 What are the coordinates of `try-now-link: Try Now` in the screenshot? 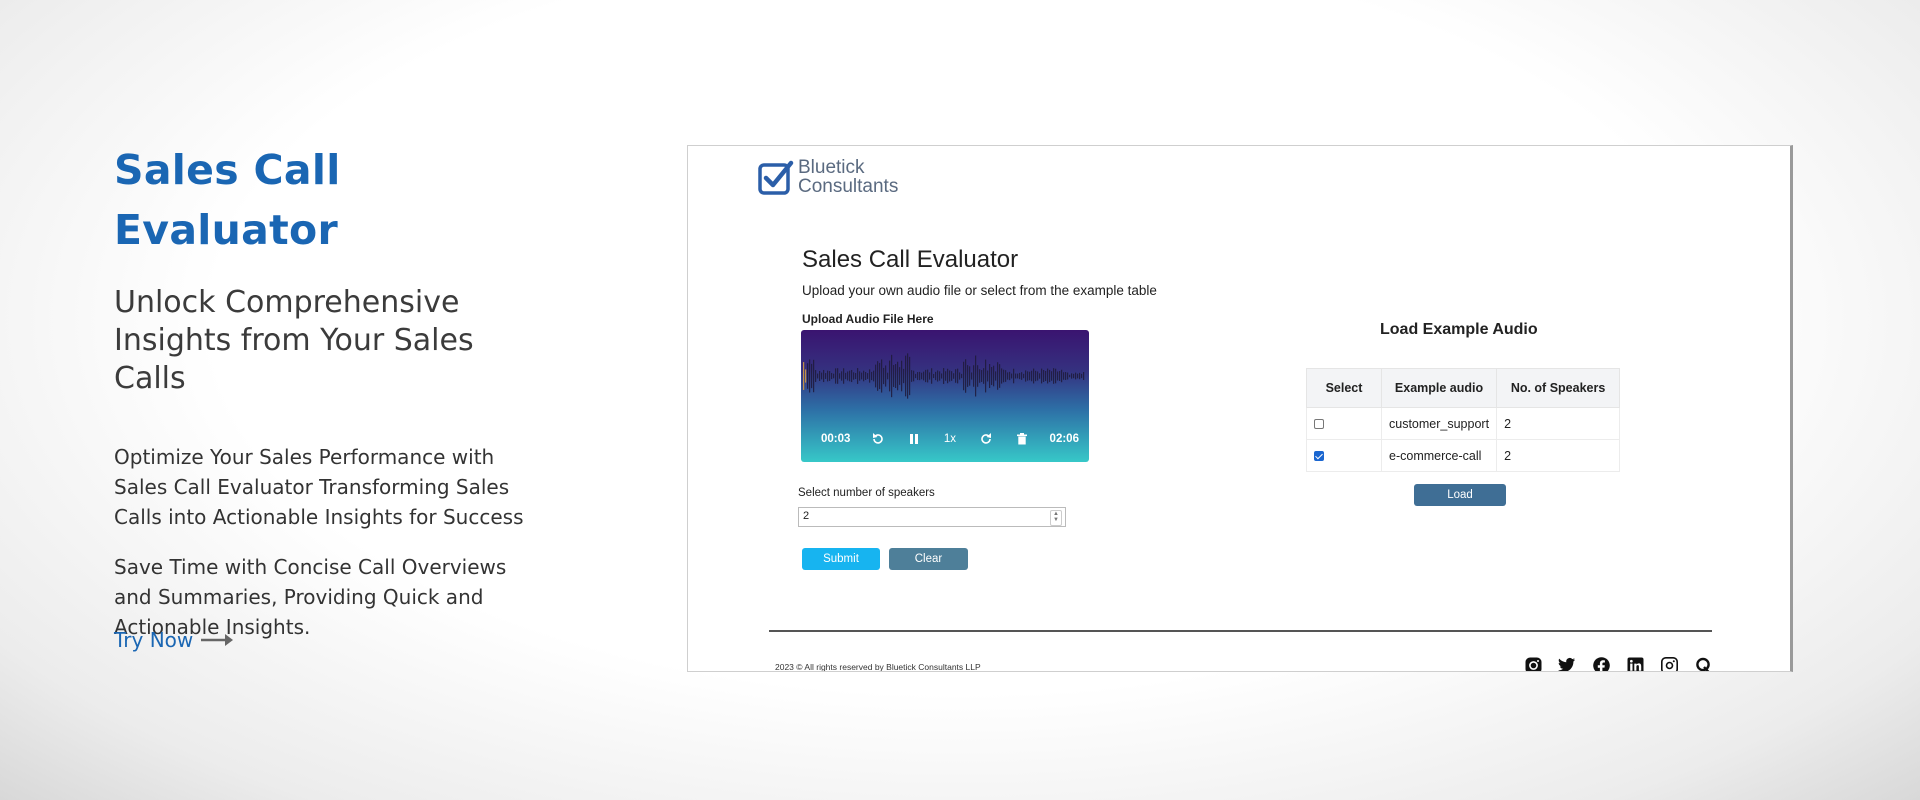 It's located at (174, 640).